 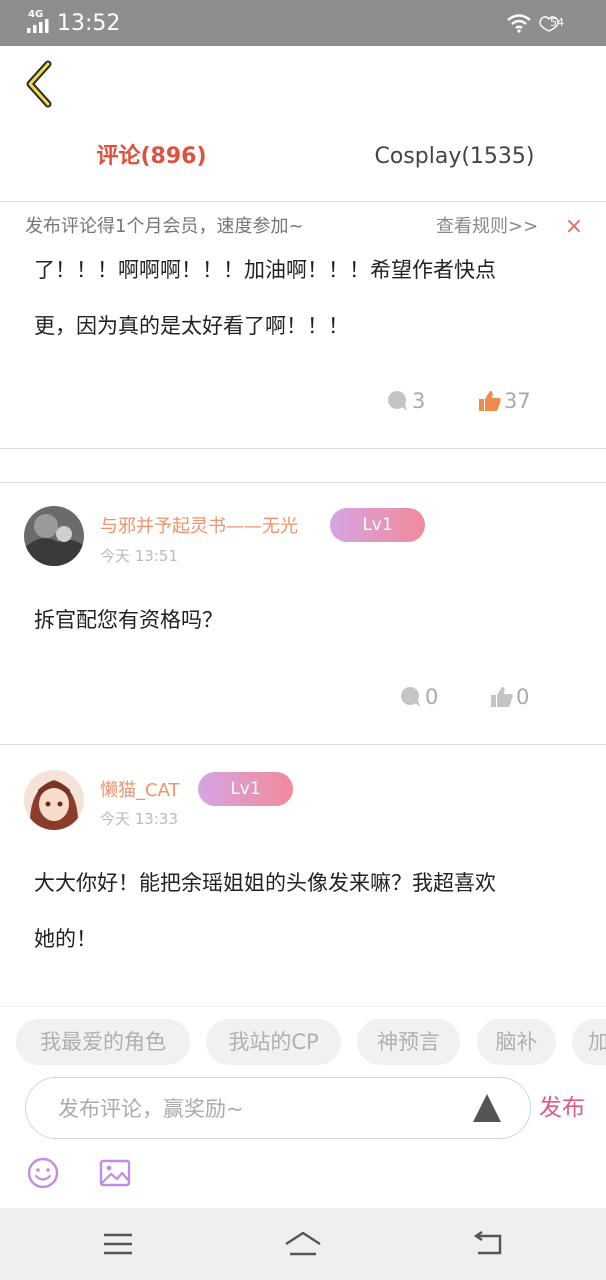 I want to click on battery-icon: 54, so click(x=553, y=23).